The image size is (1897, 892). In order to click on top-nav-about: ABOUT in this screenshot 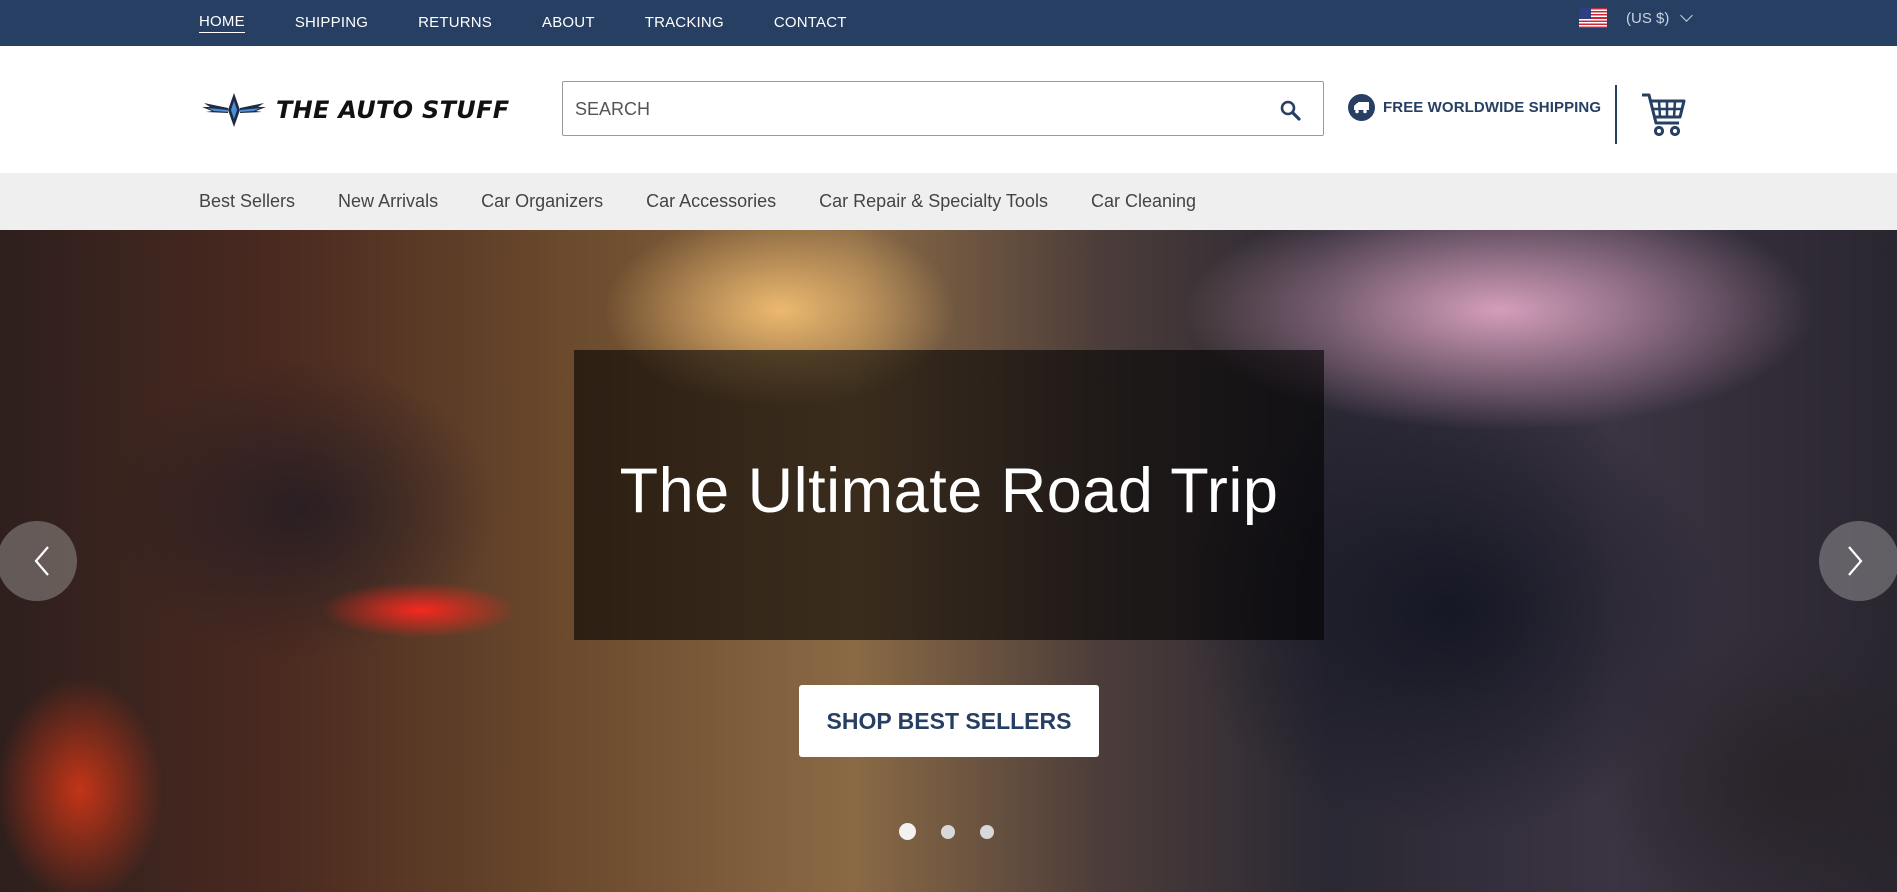, I will do `click(568, 23)`.